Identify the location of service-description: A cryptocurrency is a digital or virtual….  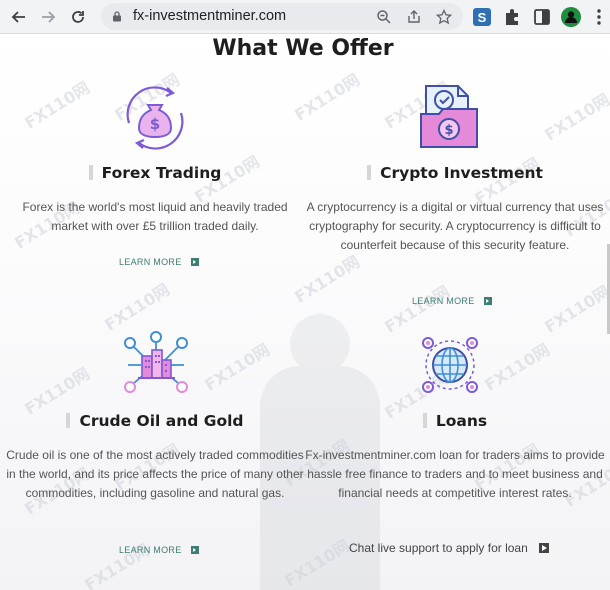
(455, 226).